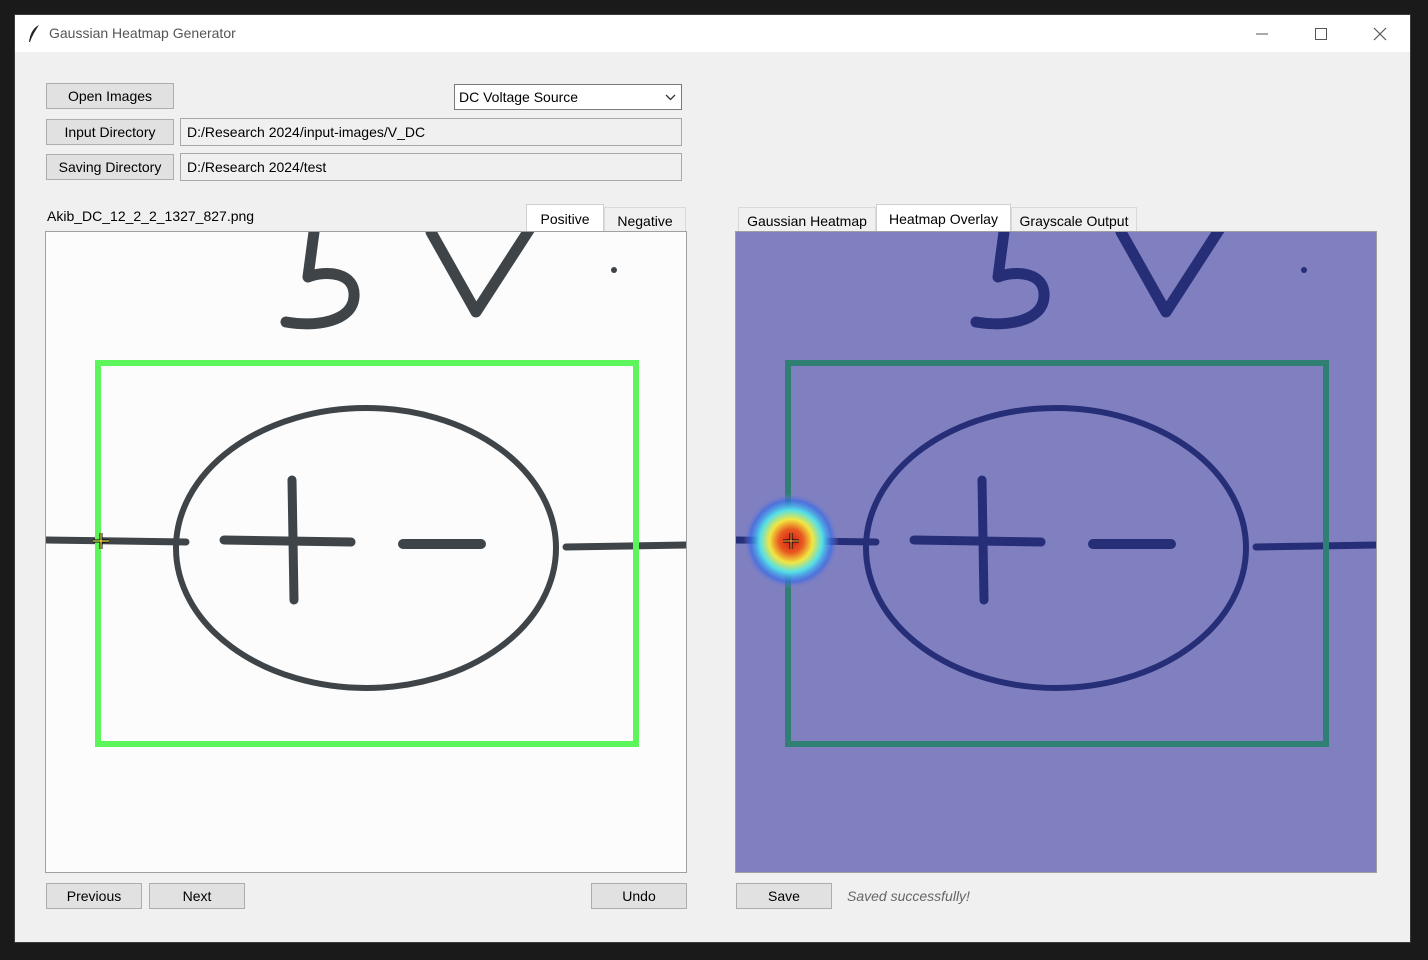 This screenshot has width=1428, height=960. I want to click on window-title: Gaussian Heatmap Generator, so click(142, 33).